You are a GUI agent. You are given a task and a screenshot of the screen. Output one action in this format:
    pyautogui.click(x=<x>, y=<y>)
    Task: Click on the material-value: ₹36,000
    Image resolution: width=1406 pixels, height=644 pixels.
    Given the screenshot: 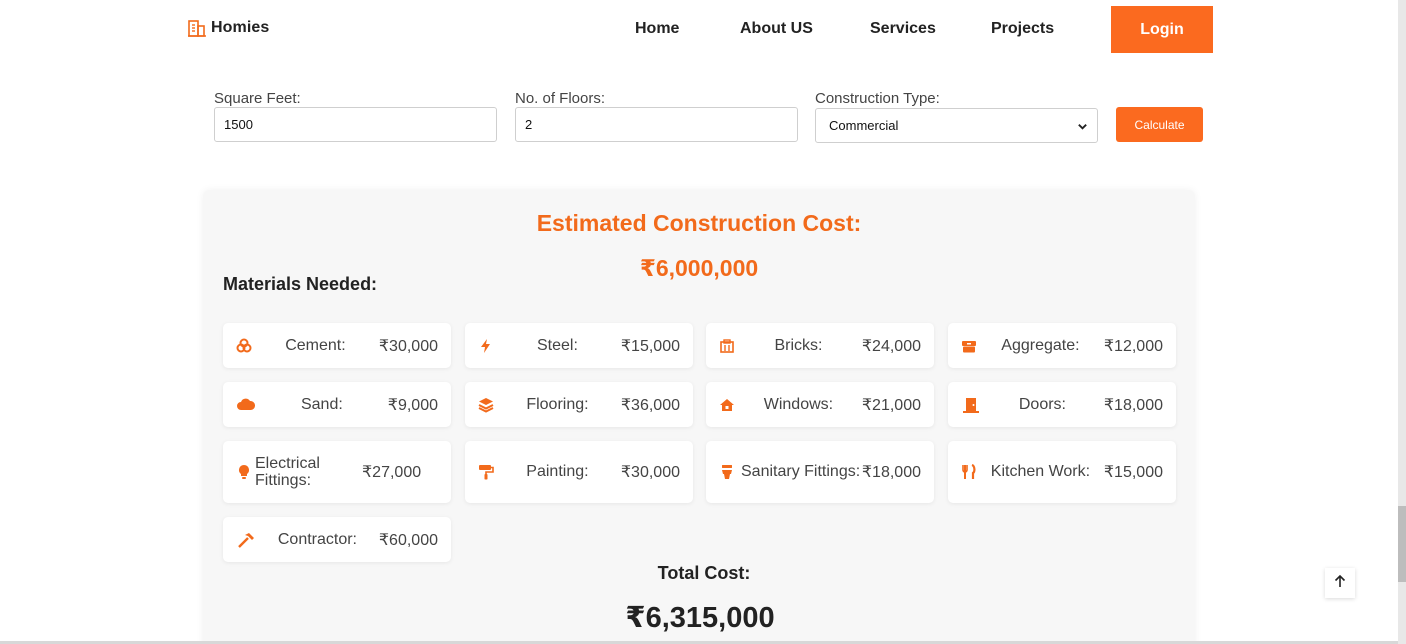 What is the action you would take?
    pyautogui.click(x=650, y=405)
    